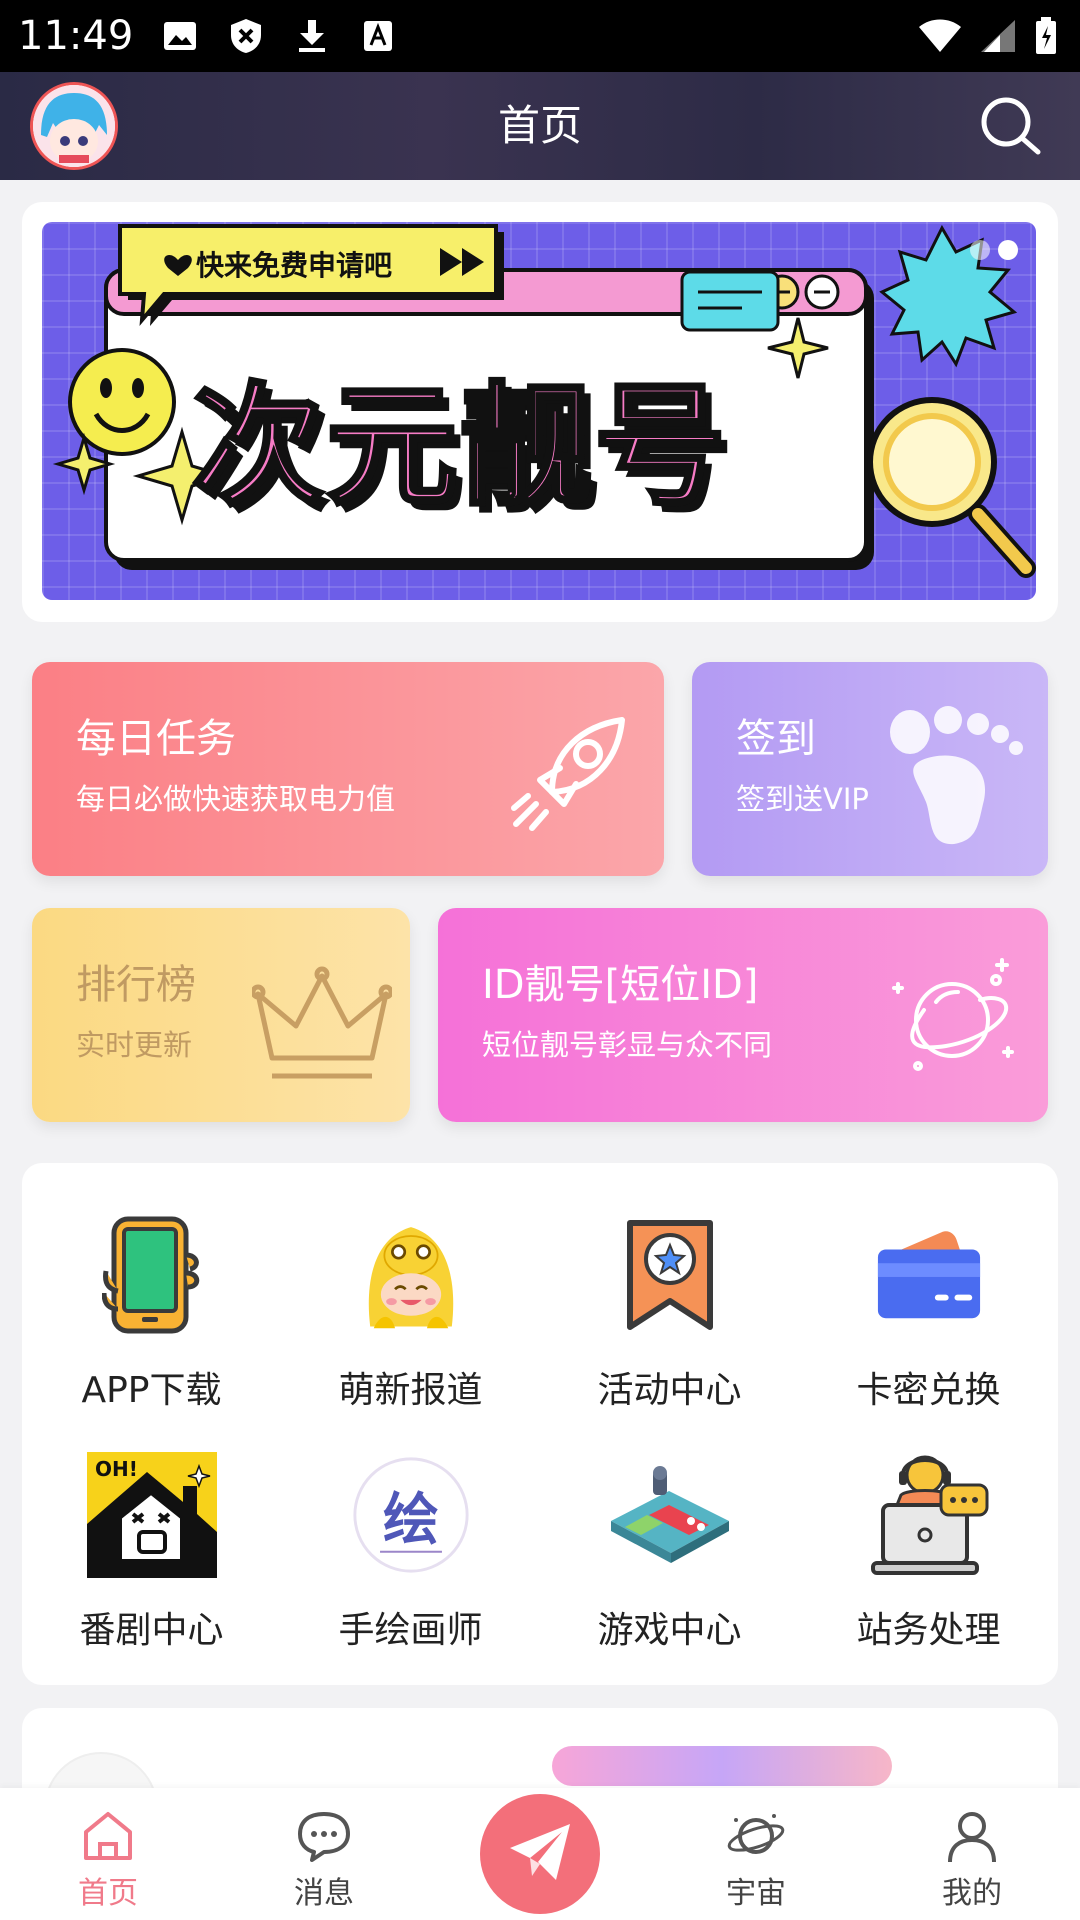  I want to click on grid-item-label: 游戏中心, so click(669, 1630).